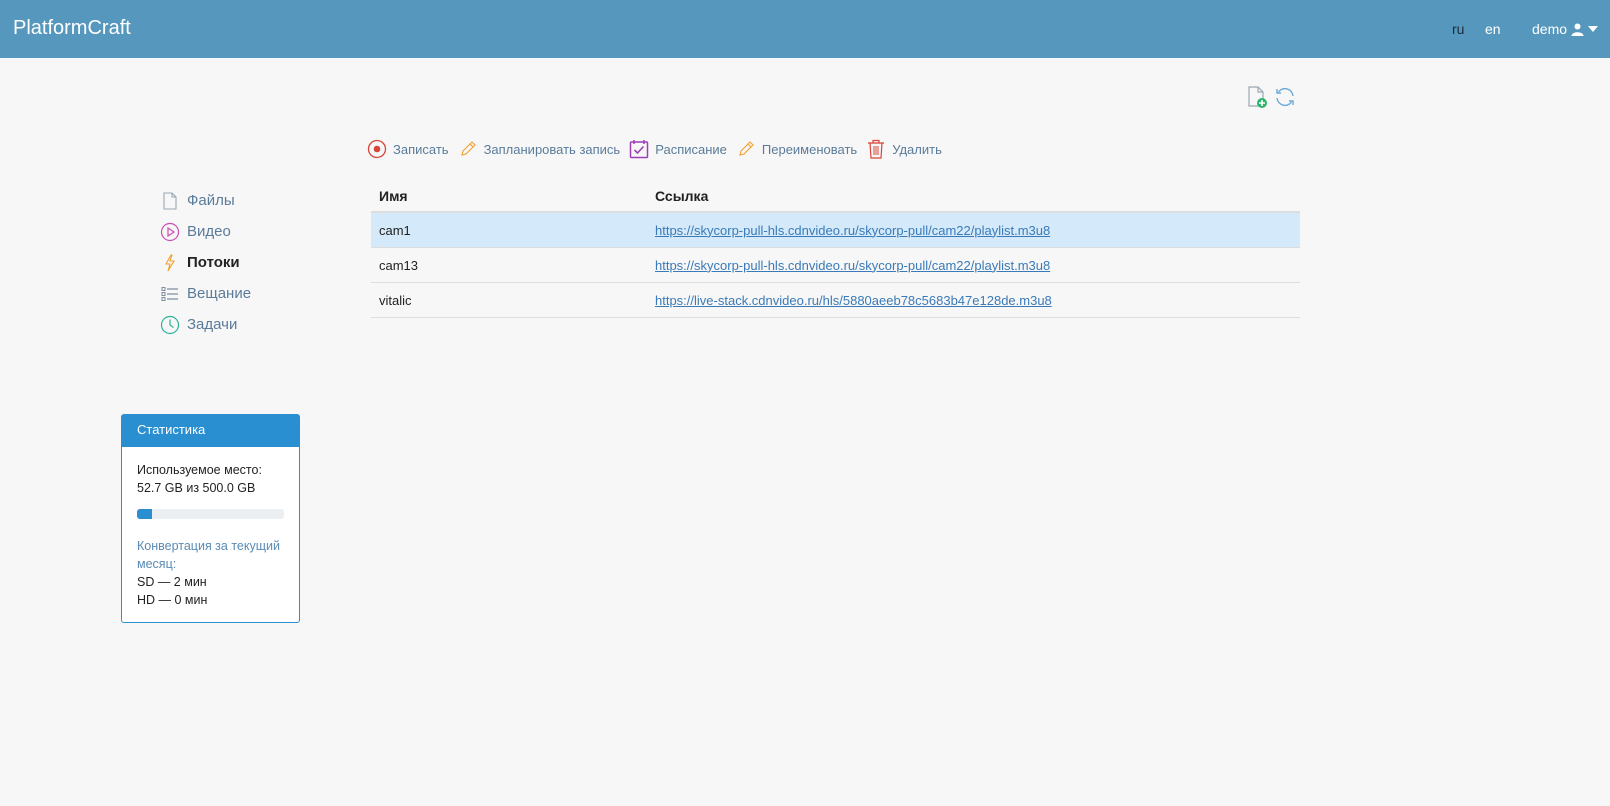 This screenshot has height=806, width=1610. What do you see at coordinates (1271, 97) in the screenshot?
I see `top-actions` at bounding box center [1271, 97].